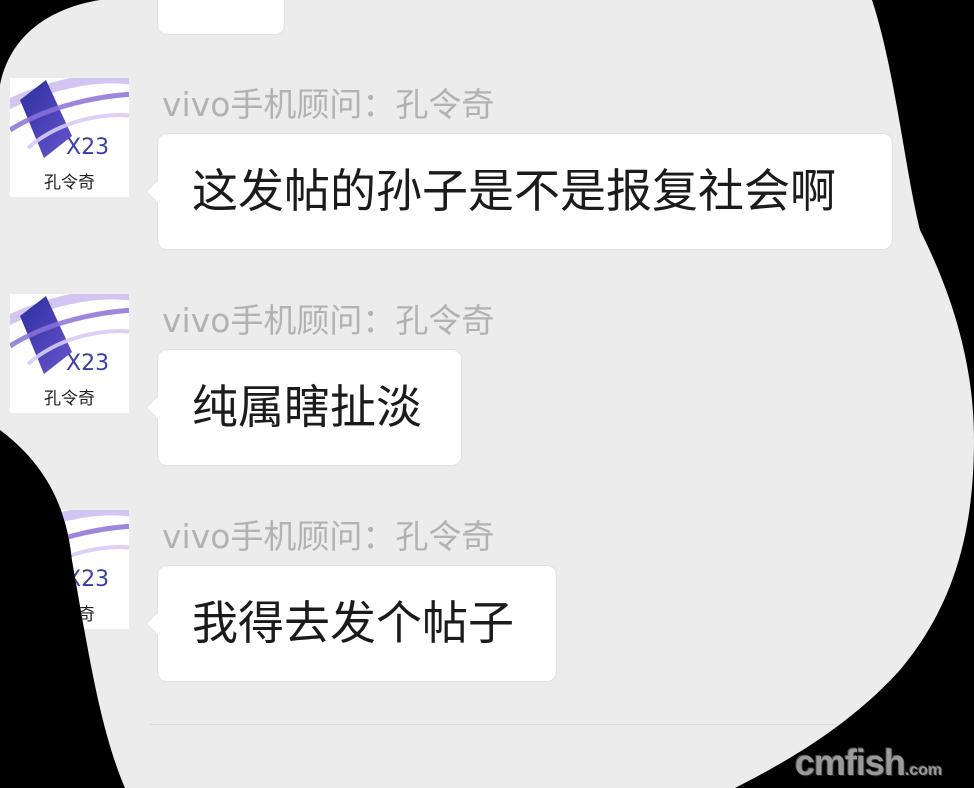  I want to click on message-bubble: 纯属瞎扯淡, so click(309, 407).